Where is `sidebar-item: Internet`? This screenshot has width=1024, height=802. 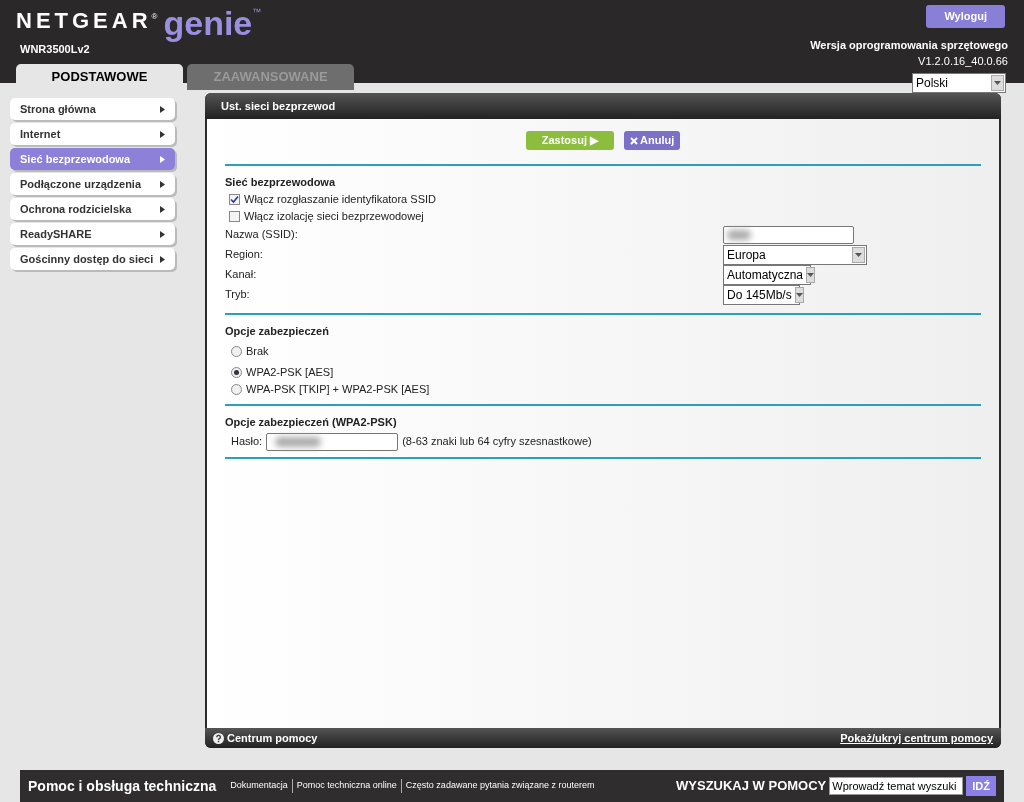
sidebar-item: Internet is located at coordinates (92, 134).